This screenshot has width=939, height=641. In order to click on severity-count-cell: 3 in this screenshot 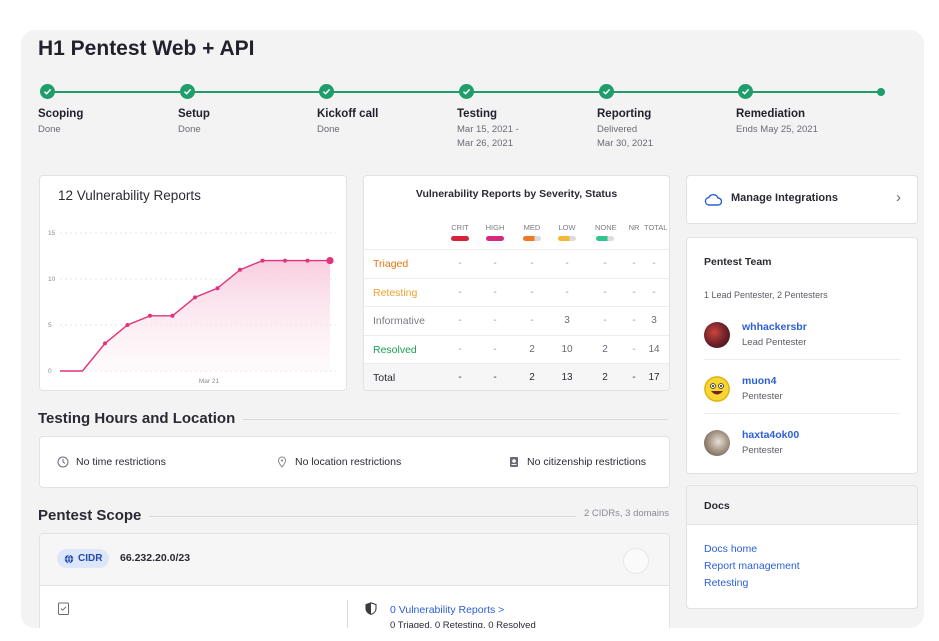, I will do `click(567, 320)`.